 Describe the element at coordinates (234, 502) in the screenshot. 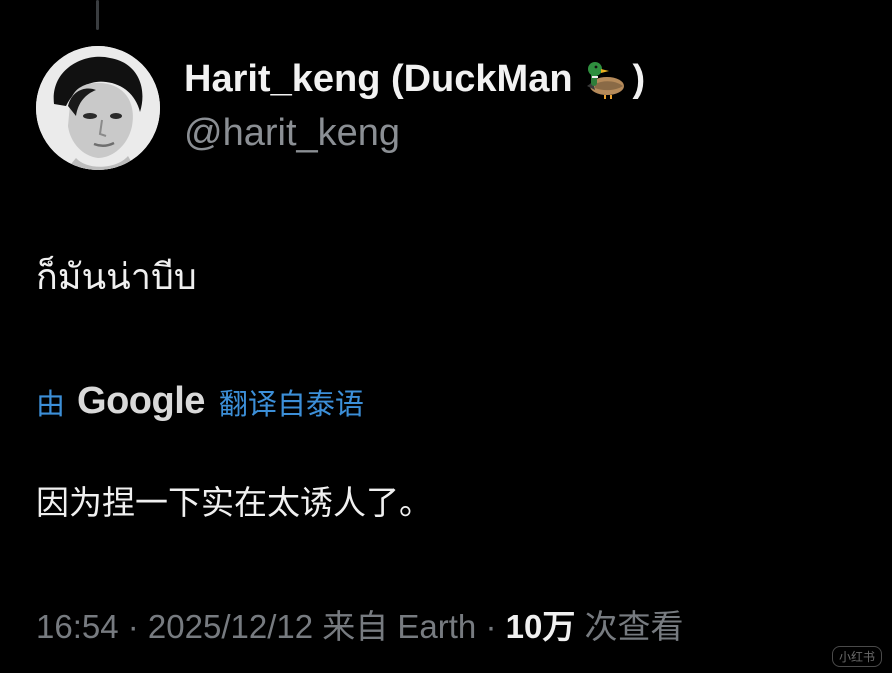

I see `translated-text: 因为捏一下实在太诱人了。` at that location.